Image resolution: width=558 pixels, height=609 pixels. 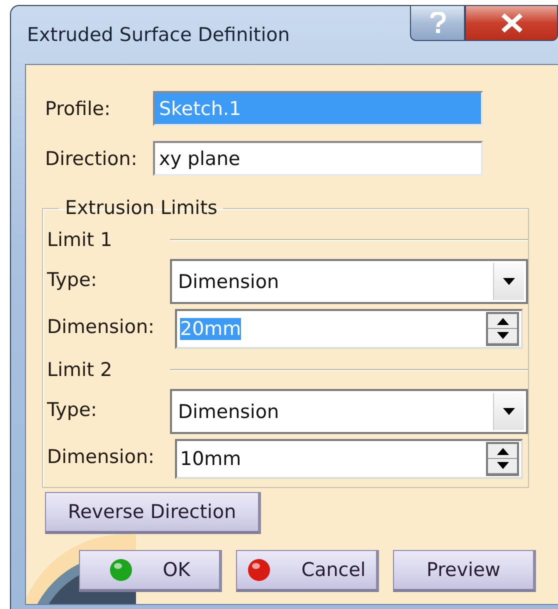 I want to click on section-heading: Limit 2, so click(x=80, y=370).